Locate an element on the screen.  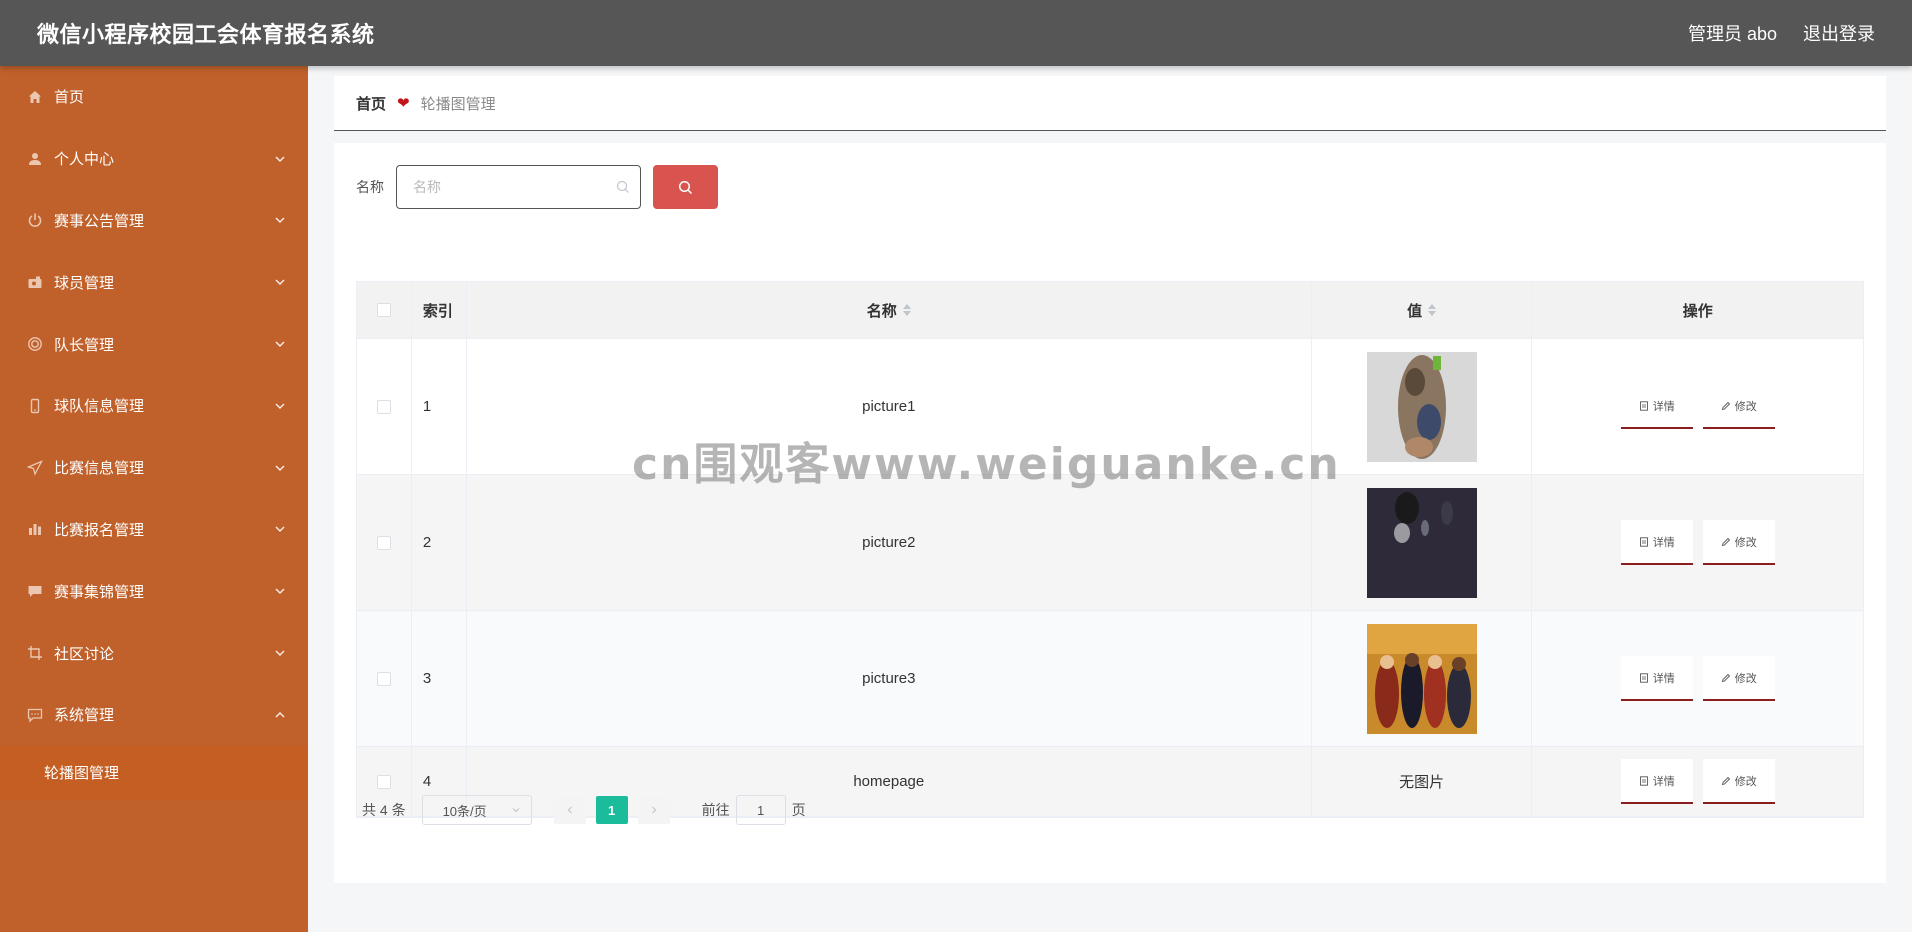
header-value: 值 is located at coordinates (1422, 310).